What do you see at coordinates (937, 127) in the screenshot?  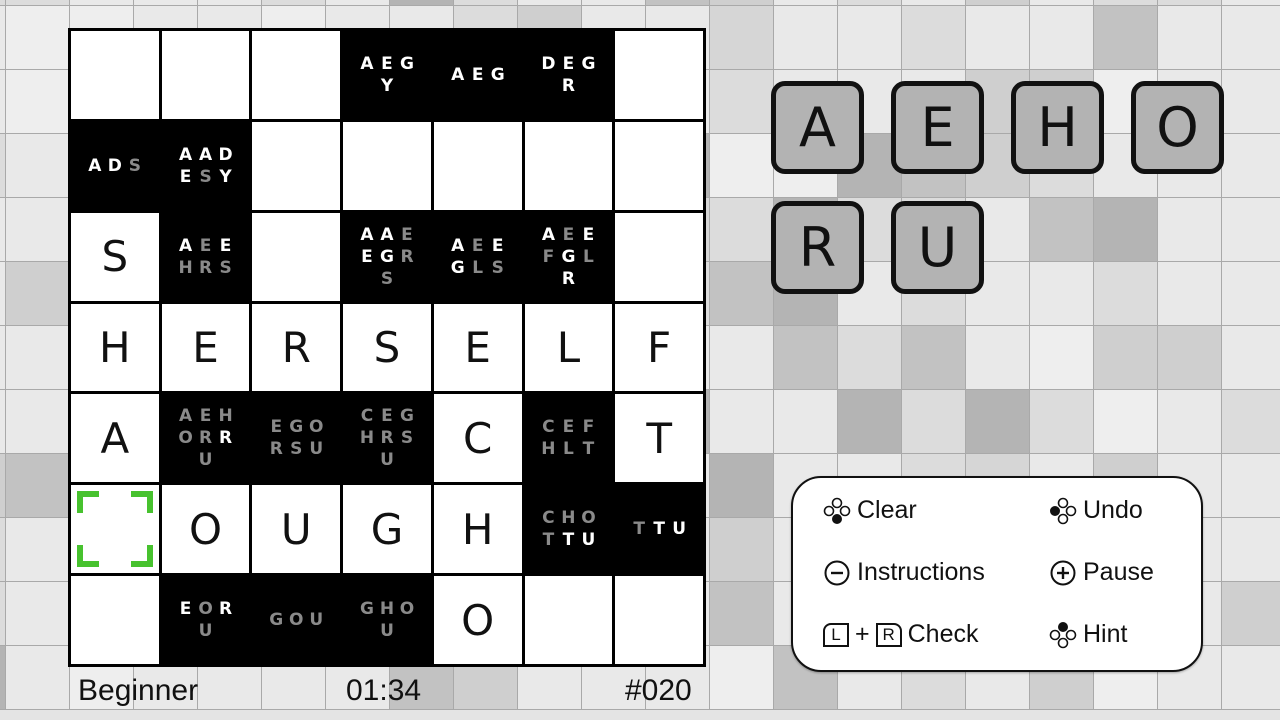 I see `letter-tile: E` at bounding box center [937, 127].